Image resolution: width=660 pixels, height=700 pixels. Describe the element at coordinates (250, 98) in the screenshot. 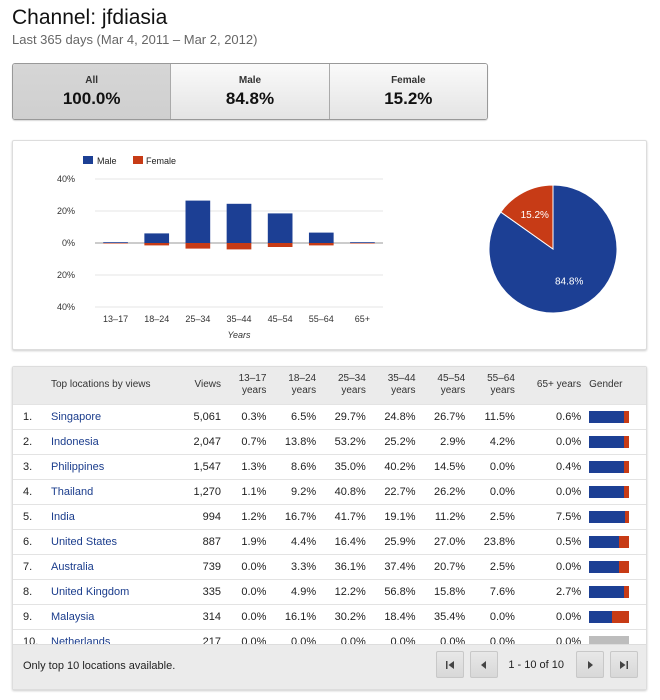

I see `segment-value: 84.8%` at that location.